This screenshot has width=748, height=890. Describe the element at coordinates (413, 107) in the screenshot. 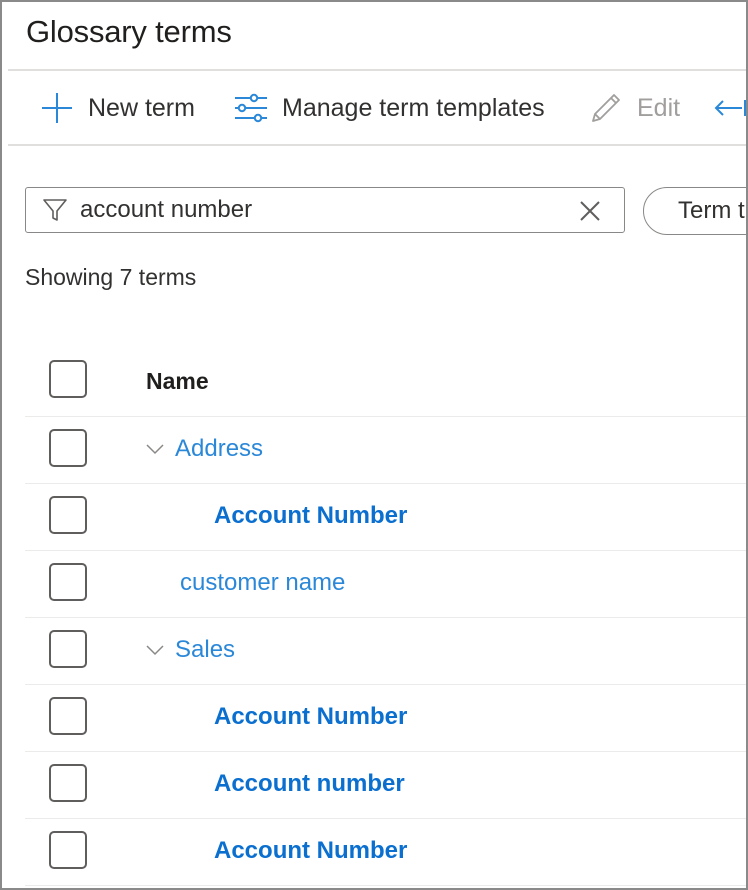

I see `manage-term-templates-label: Manage term templates` at that location.